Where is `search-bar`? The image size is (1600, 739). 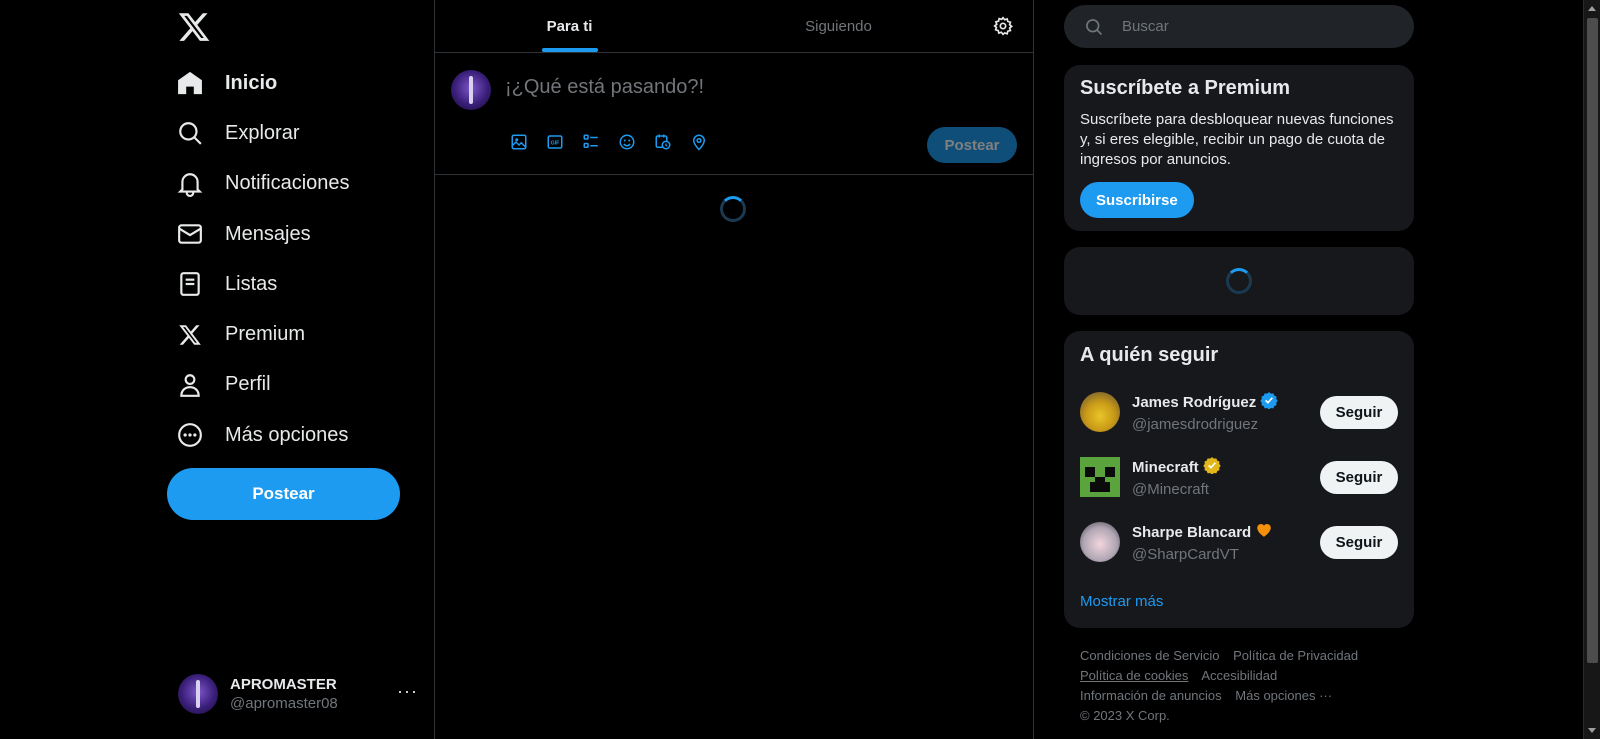
search-bar is located at coordinates (1239, 26).